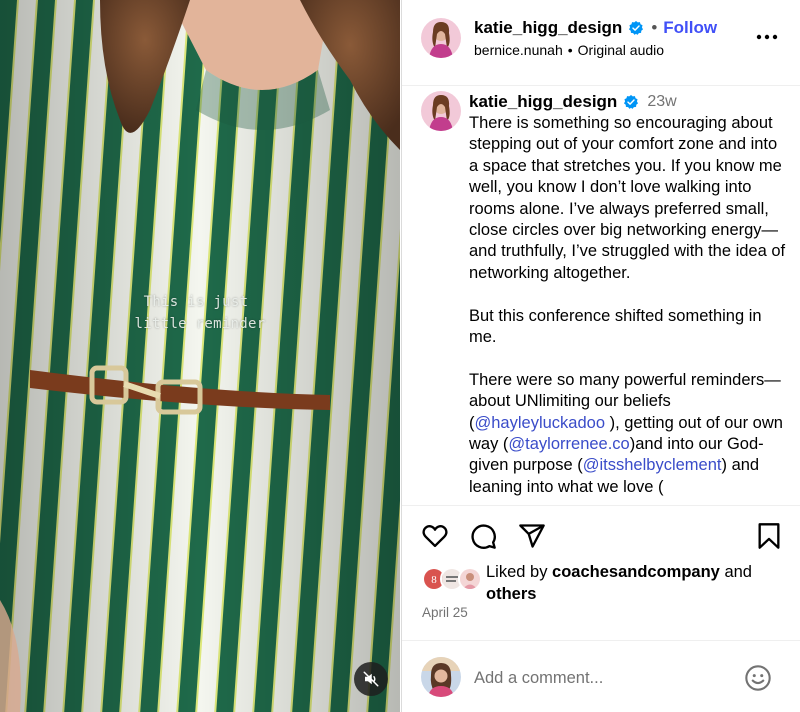  I want to click on likes-middle: and, so click(735, 572).